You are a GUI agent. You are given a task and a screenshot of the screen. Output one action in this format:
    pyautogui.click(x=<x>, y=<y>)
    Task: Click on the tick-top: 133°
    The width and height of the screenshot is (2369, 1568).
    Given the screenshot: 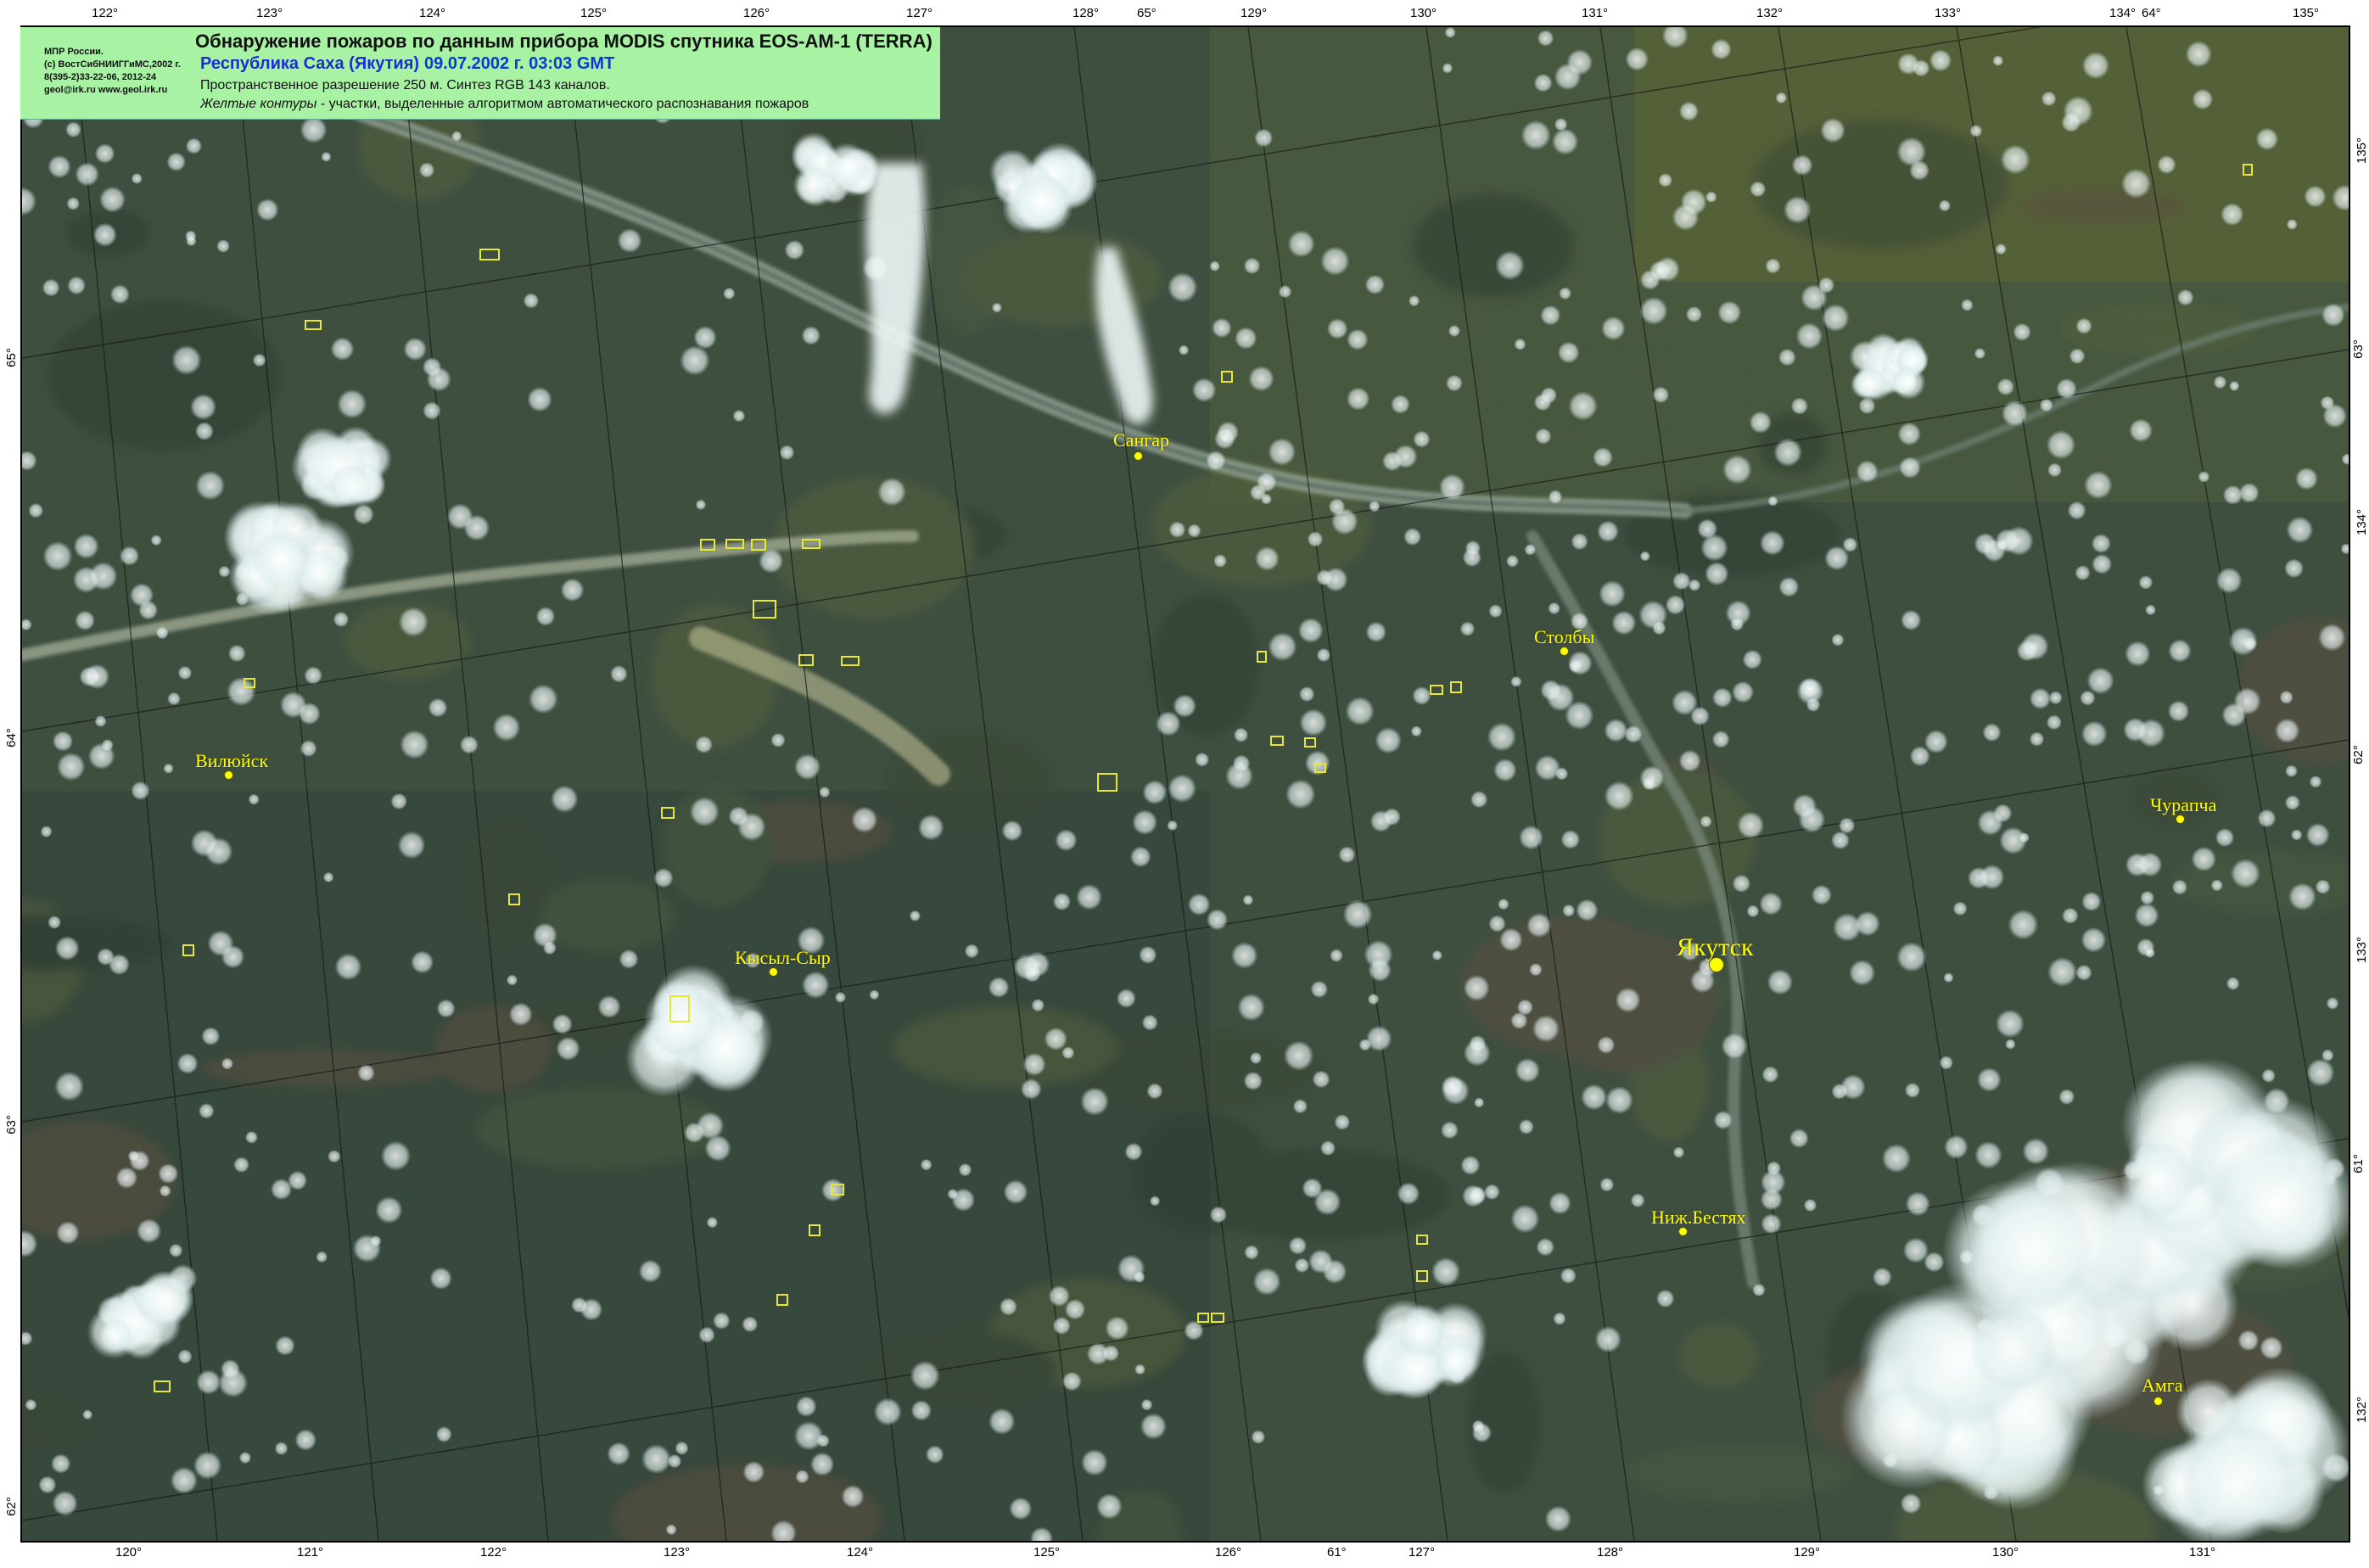 What is the action you would take?
    pyautogui.click(x=1948, y=13)
    